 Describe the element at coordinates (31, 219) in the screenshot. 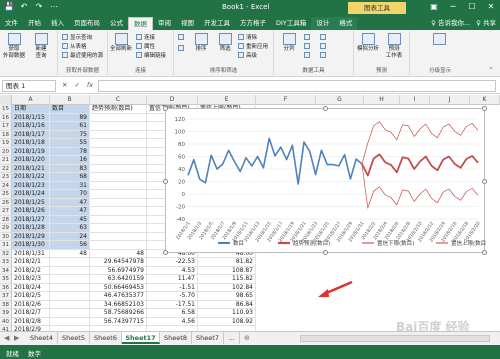

I see `cell-date: 2018/1/27` at that location.